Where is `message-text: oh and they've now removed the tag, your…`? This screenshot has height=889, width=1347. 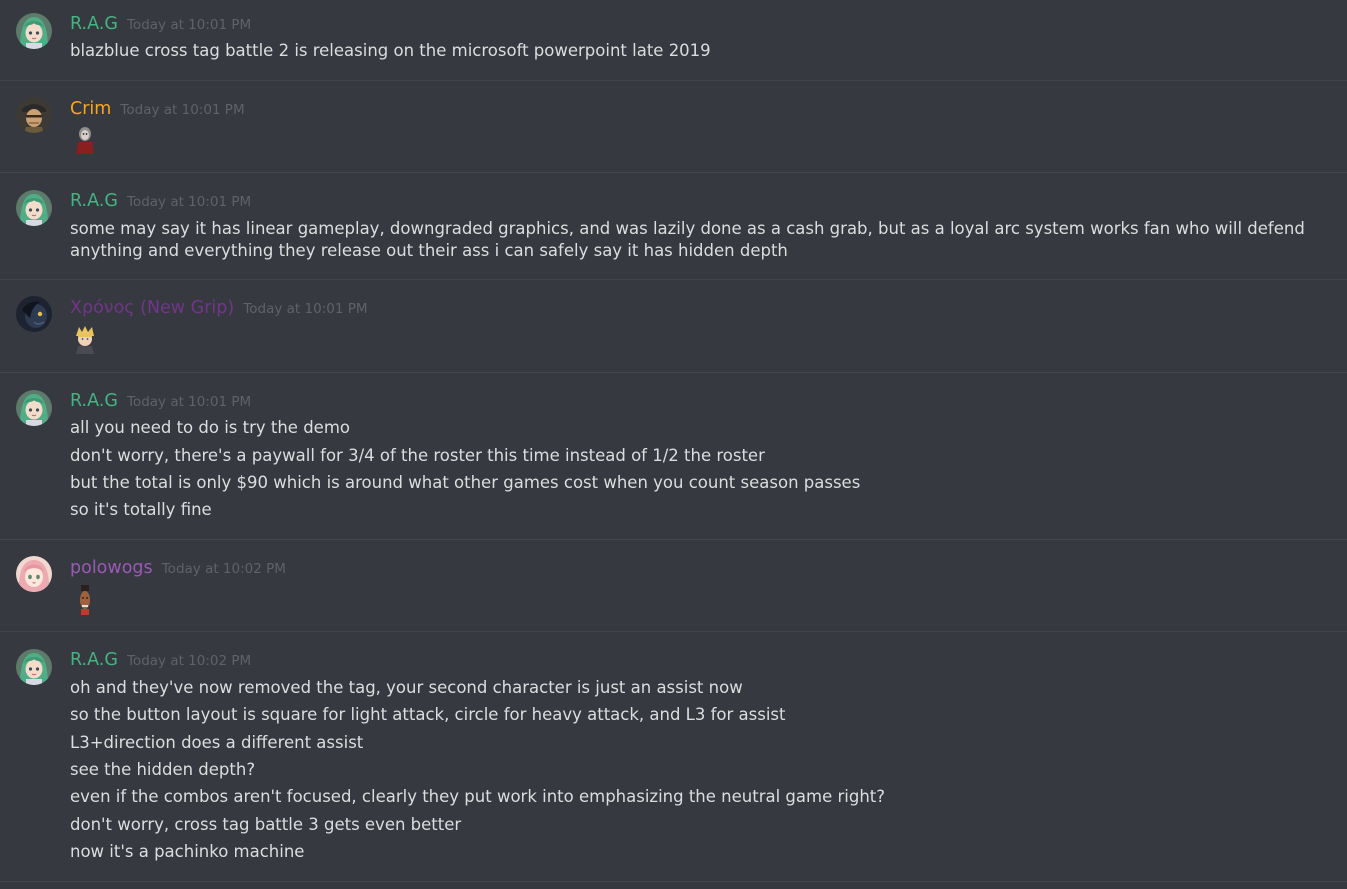
message-text: oh and they've now removed the tag, your… is located at coordinates (406, 687).